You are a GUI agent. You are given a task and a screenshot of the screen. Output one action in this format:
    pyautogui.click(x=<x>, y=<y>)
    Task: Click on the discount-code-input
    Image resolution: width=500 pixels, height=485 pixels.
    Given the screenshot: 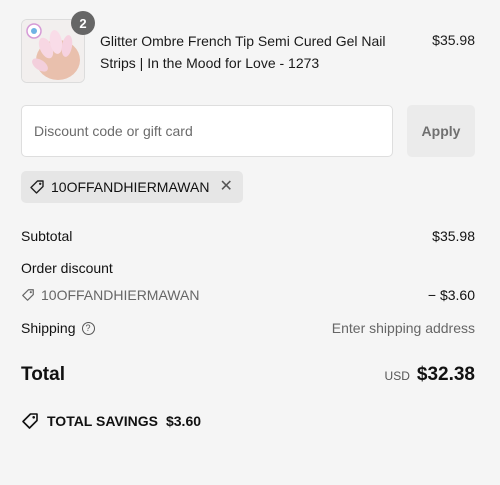 What is the action you would take?
    pyautogui.click(x=207, y=131)
    